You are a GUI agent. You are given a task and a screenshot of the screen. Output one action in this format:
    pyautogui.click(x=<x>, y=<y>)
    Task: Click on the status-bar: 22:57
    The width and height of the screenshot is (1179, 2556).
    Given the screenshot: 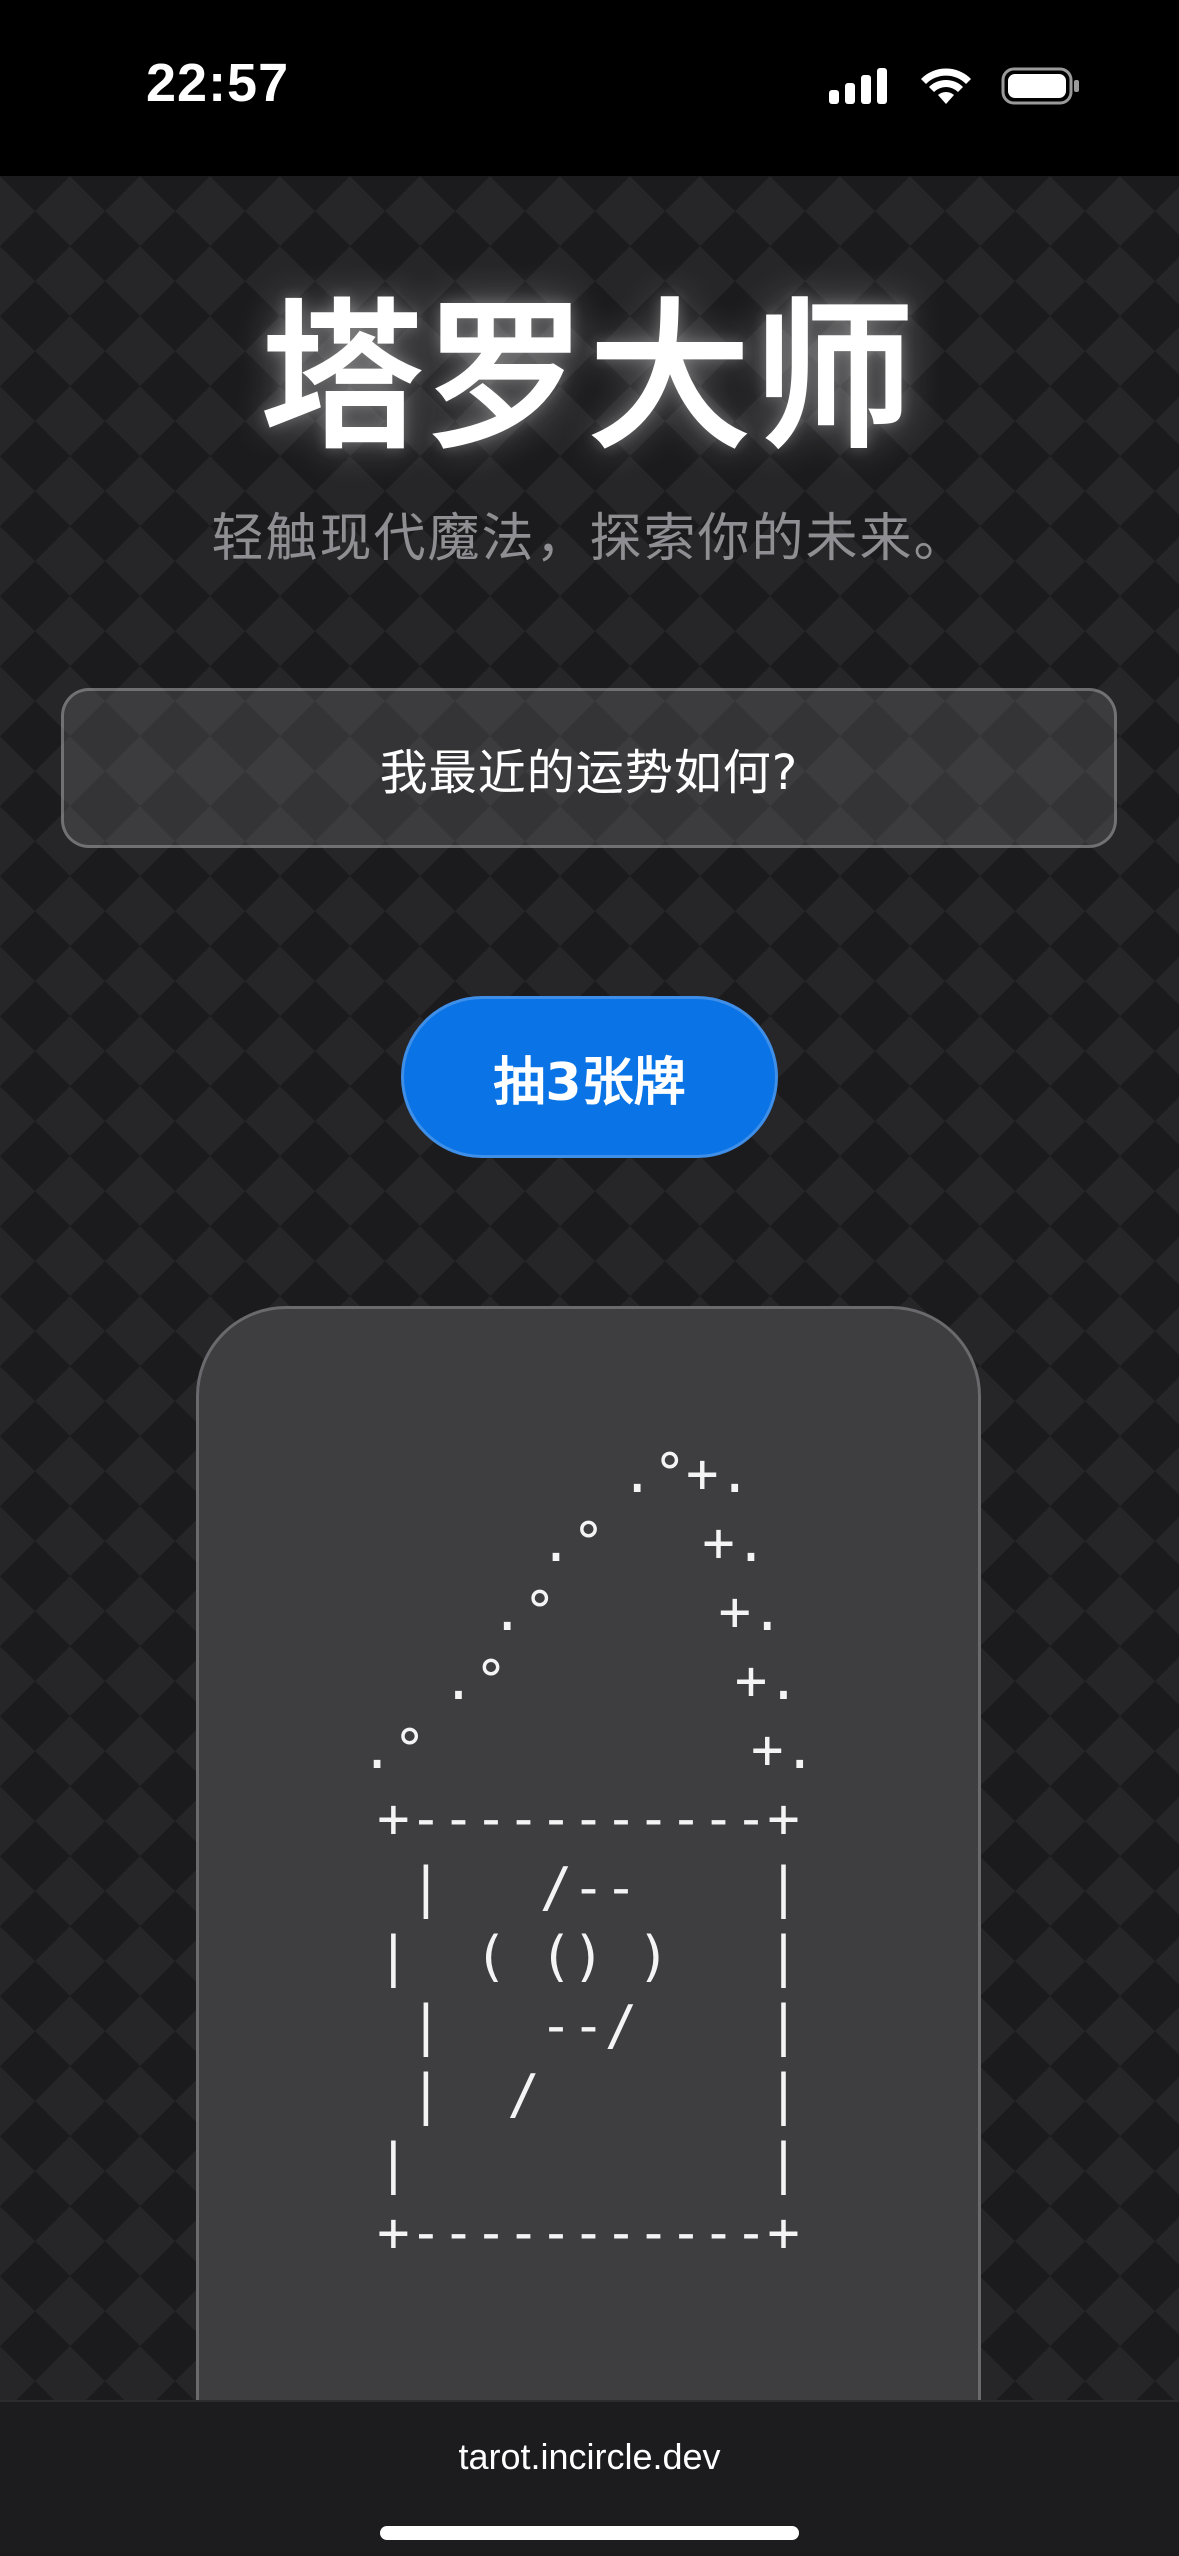 What is the action you would take?
    pyautogui.click(x=589, y=88)
    